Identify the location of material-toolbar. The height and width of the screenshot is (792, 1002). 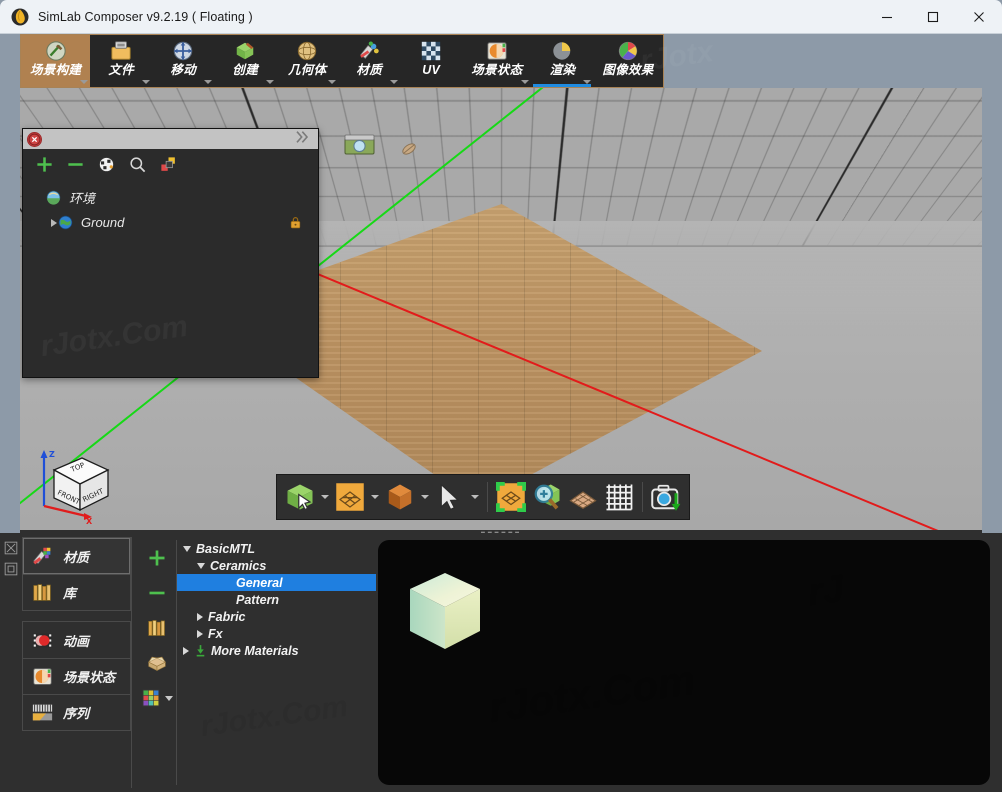
(157, 661).